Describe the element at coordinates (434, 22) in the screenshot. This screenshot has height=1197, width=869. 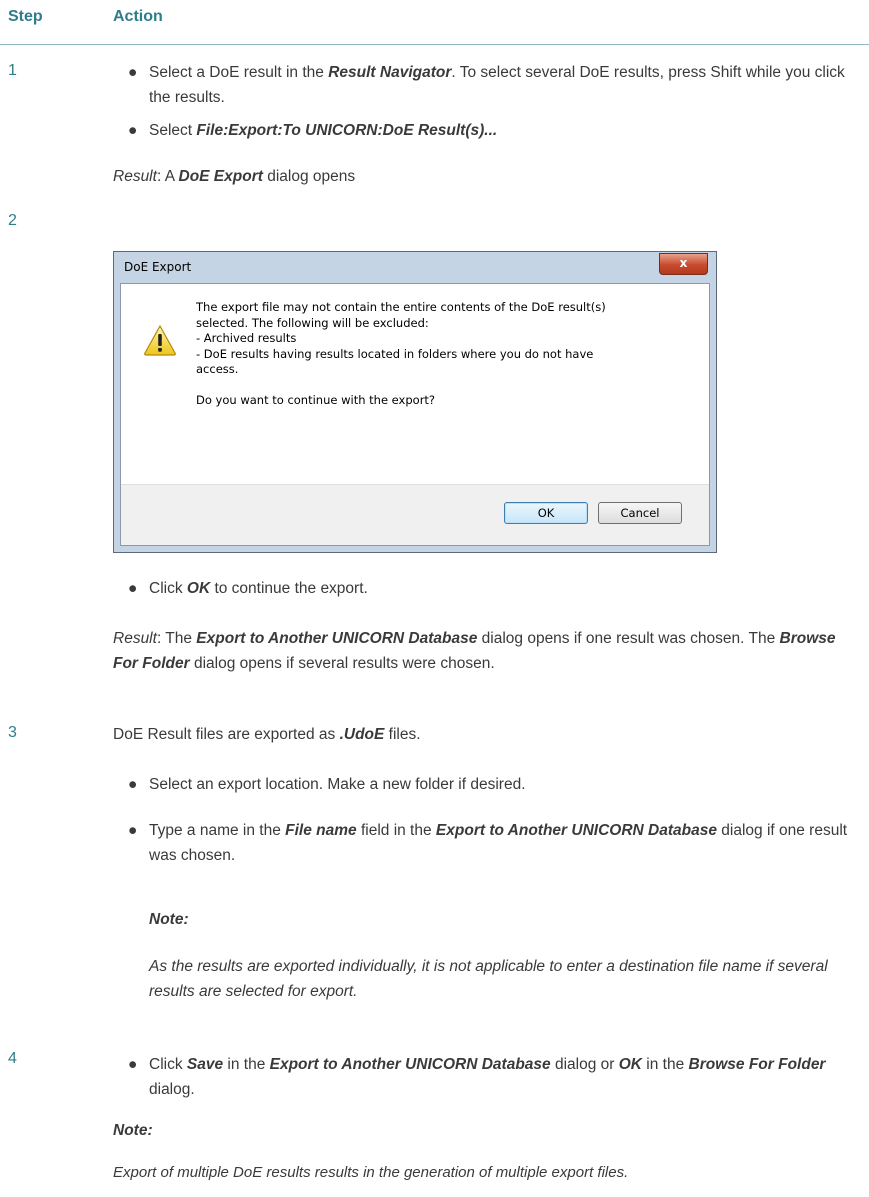
I see `table-header: Step Action` at that location.